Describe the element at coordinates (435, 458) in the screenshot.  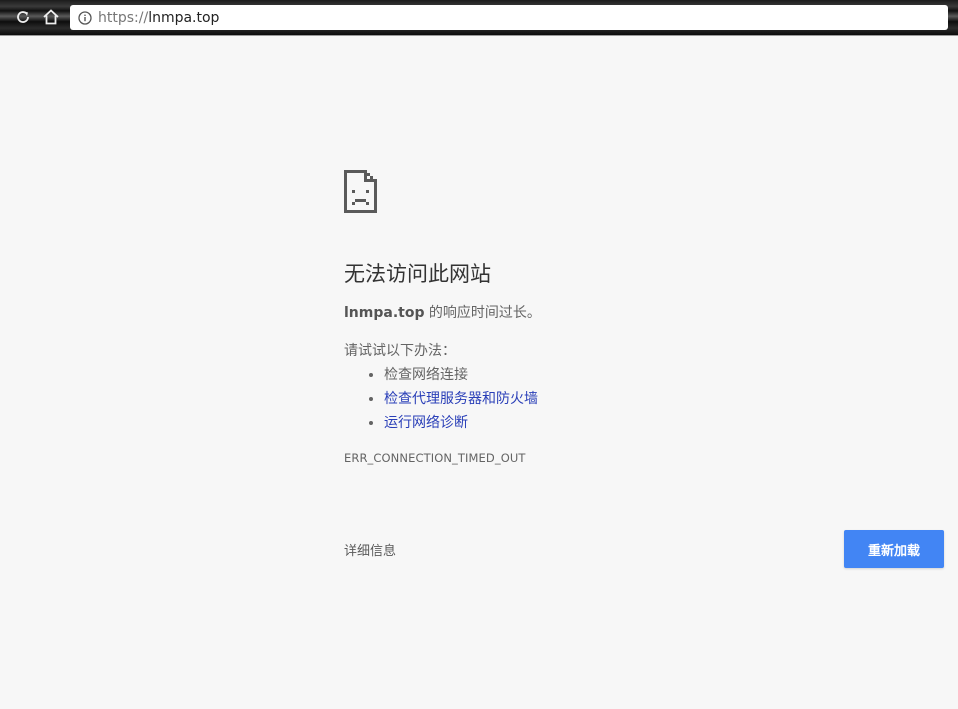
I see `error-code: ERR_CONNECTION_TIMED_OUT` at that location.